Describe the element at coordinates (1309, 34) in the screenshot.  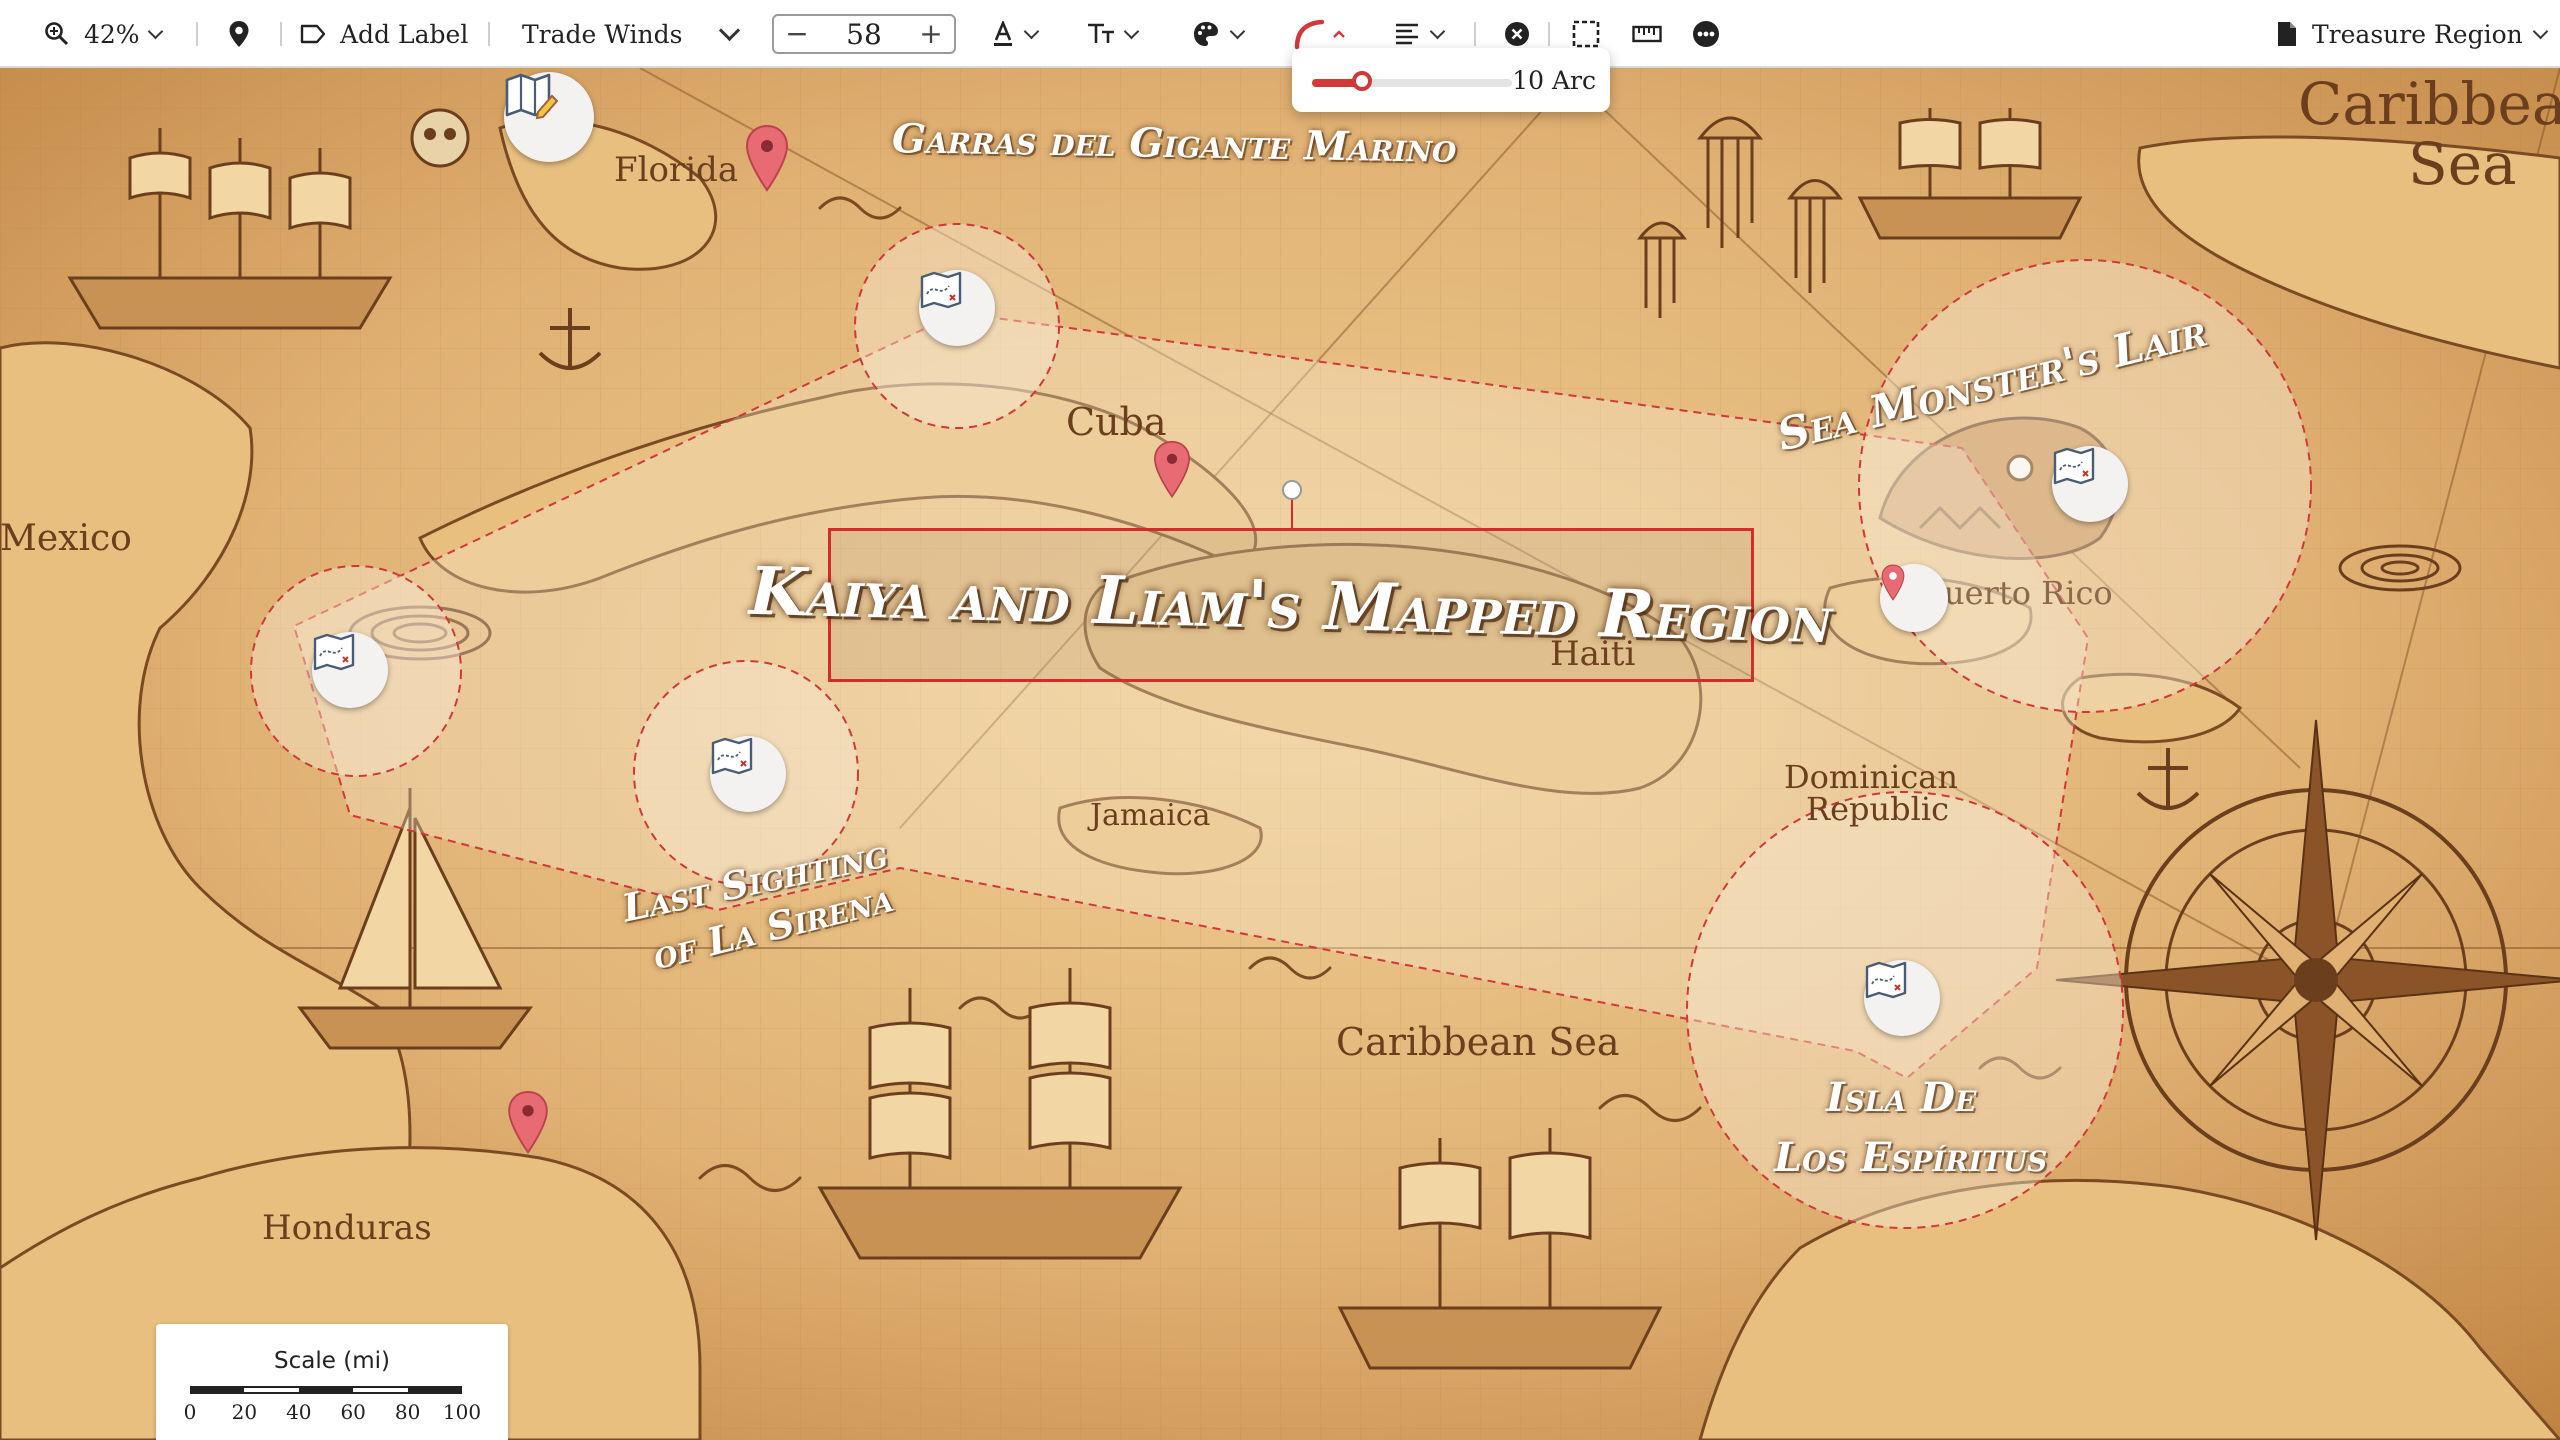
I see `arc-icon` at that location.